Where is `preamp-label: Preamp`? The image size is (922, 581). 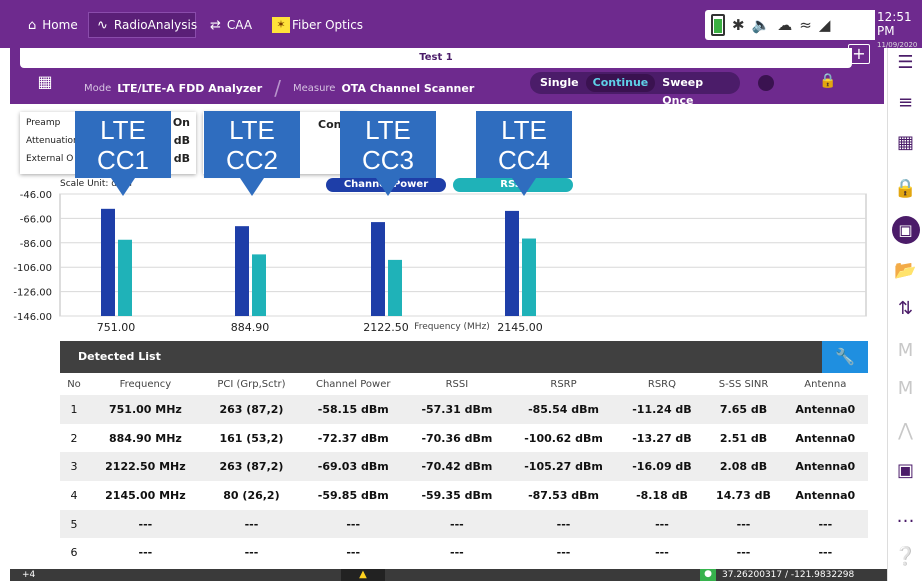 preamp-label: Preamp is located at coordinates (43, 123).